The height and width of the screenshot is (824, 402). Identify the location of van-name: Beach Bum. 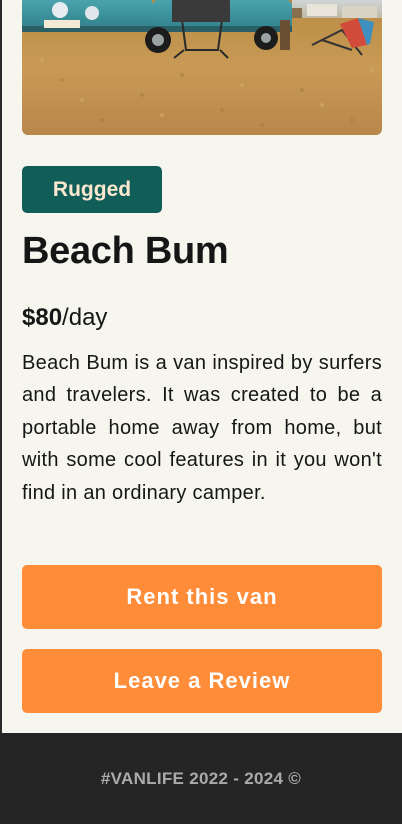
(125, 251).